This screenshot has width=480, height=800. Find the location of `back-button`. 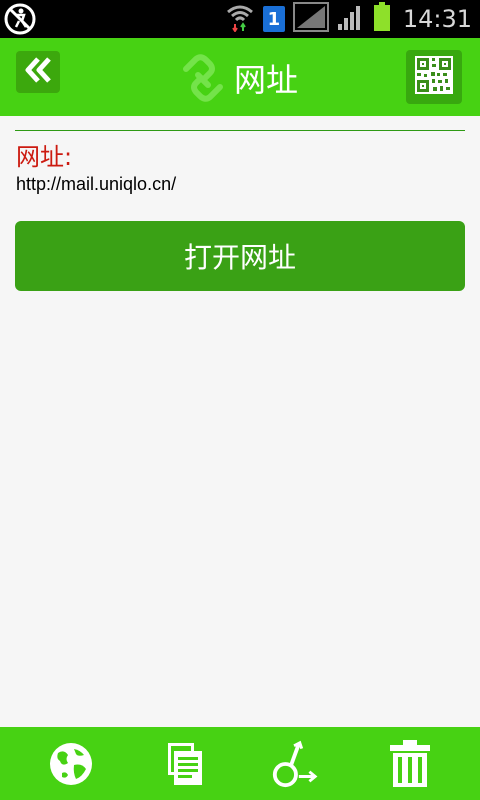

back-button is located at coordinates (38, 72).